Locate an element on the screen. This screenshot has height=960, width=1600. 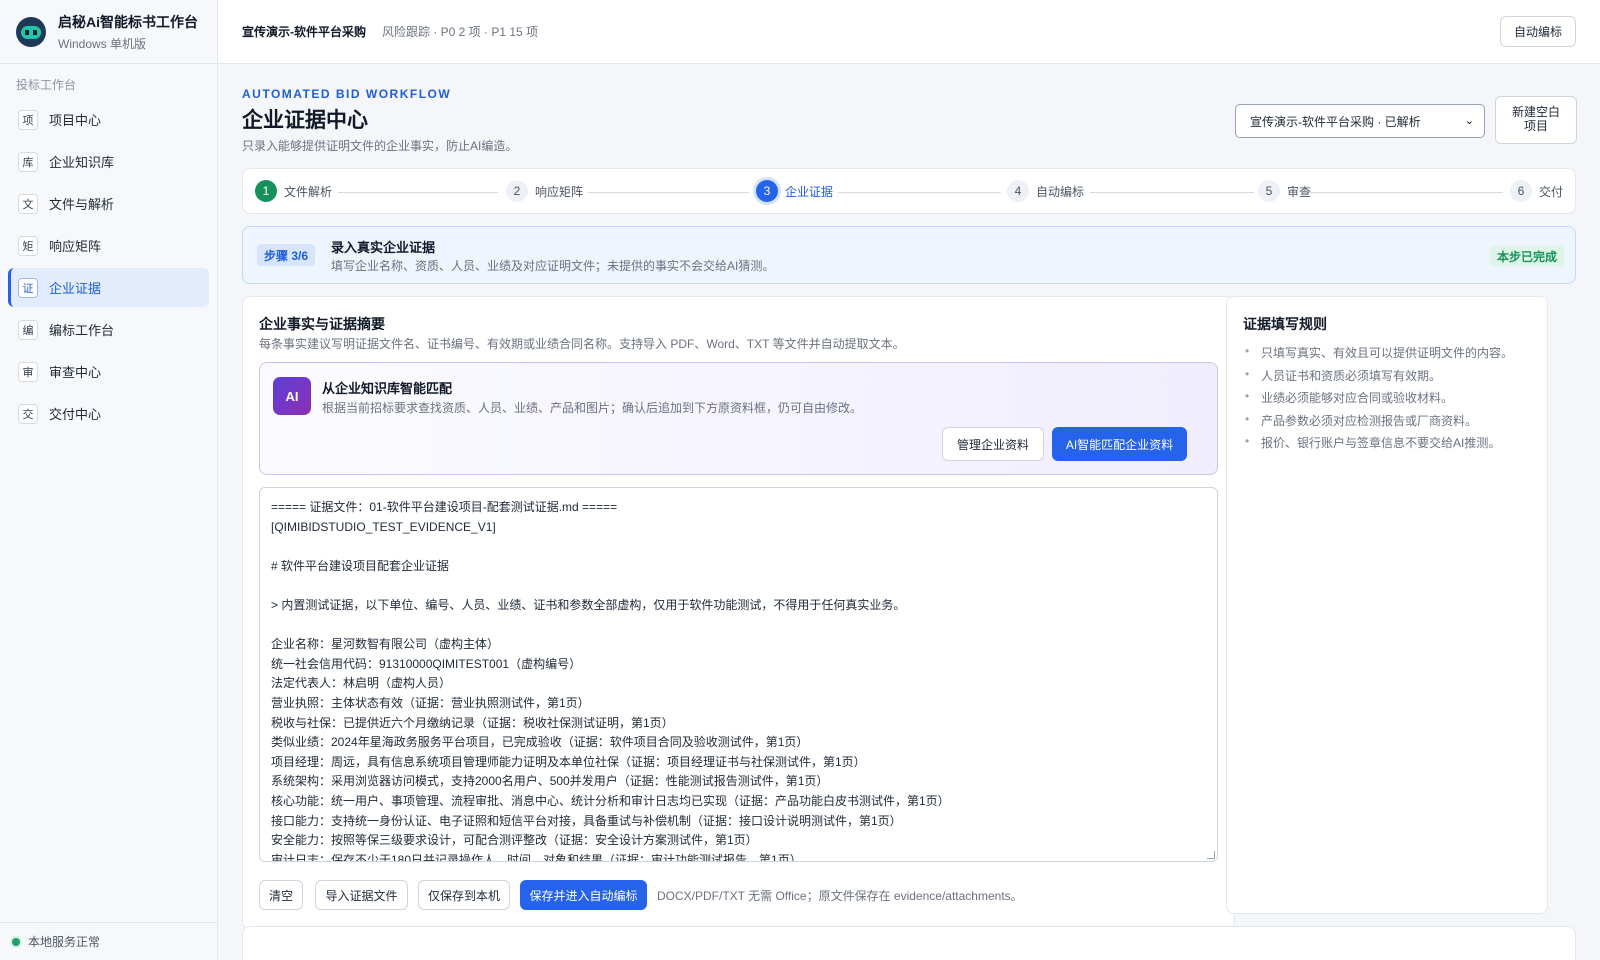
step-label: 企业证据 is located at coordinates (809, 191).